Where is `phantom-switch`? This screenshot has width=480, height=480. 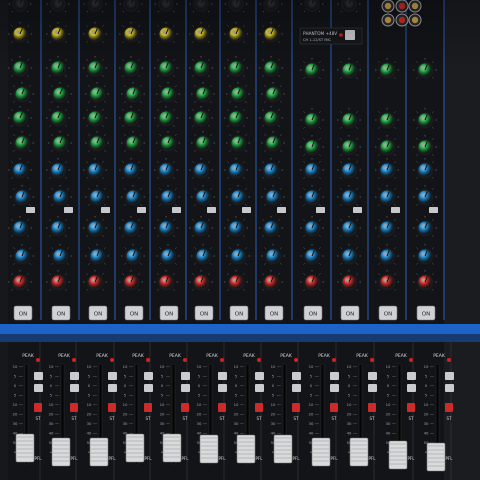 phantom-switch is located at coordinates (350, 35).